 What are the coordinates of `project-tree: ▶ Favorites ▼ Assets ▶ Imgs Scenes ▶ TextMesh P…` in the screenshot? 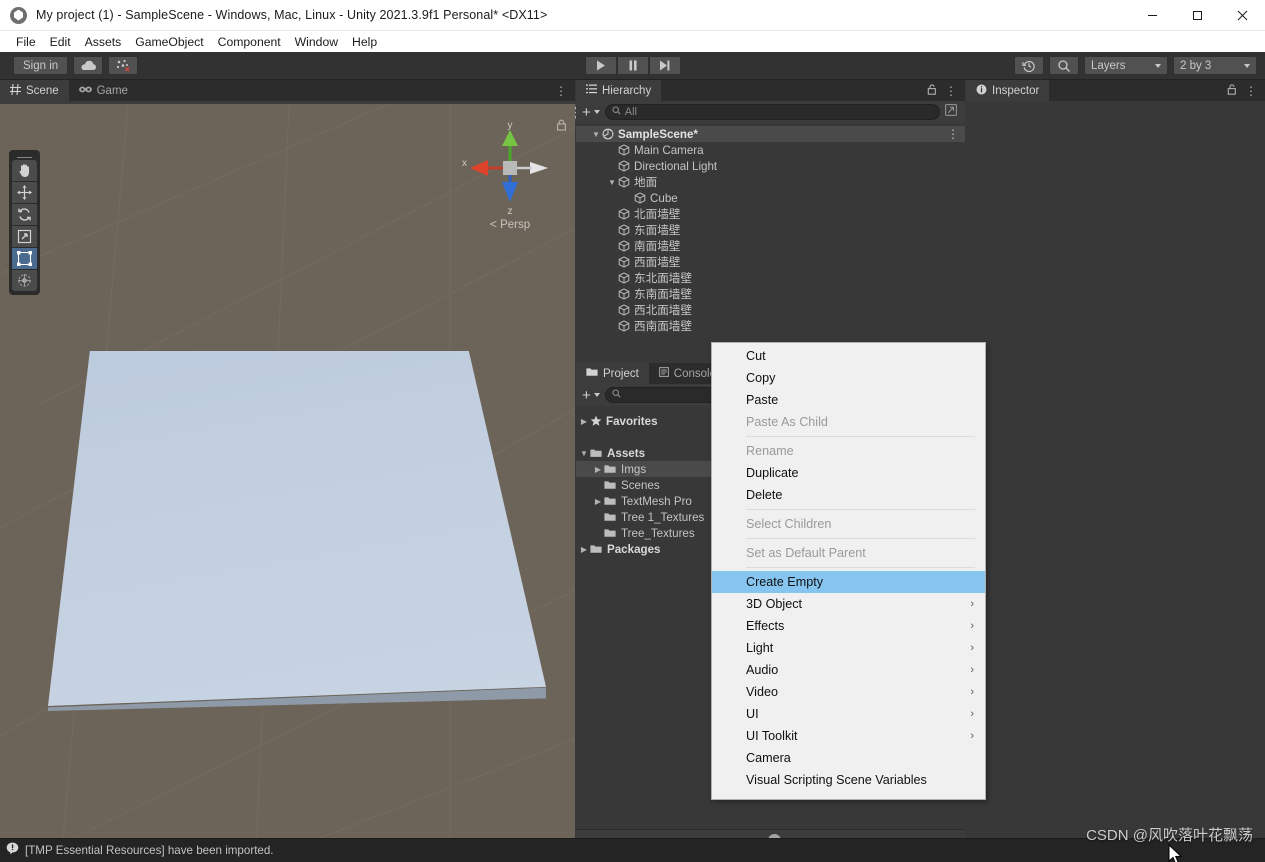 It's located at (643, 606).